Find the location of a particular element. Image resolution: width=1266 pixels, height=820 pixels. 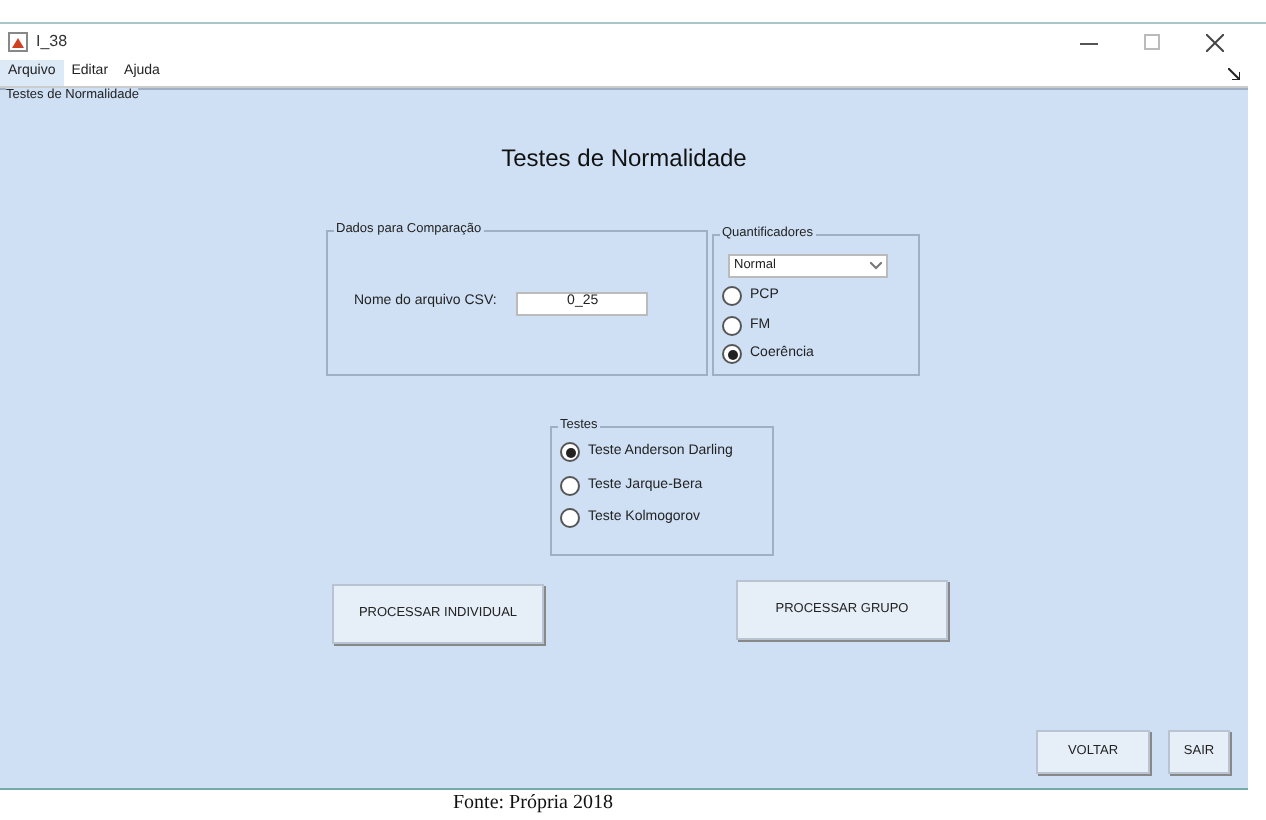

chevron-icon is located at coordinates (876, 266).